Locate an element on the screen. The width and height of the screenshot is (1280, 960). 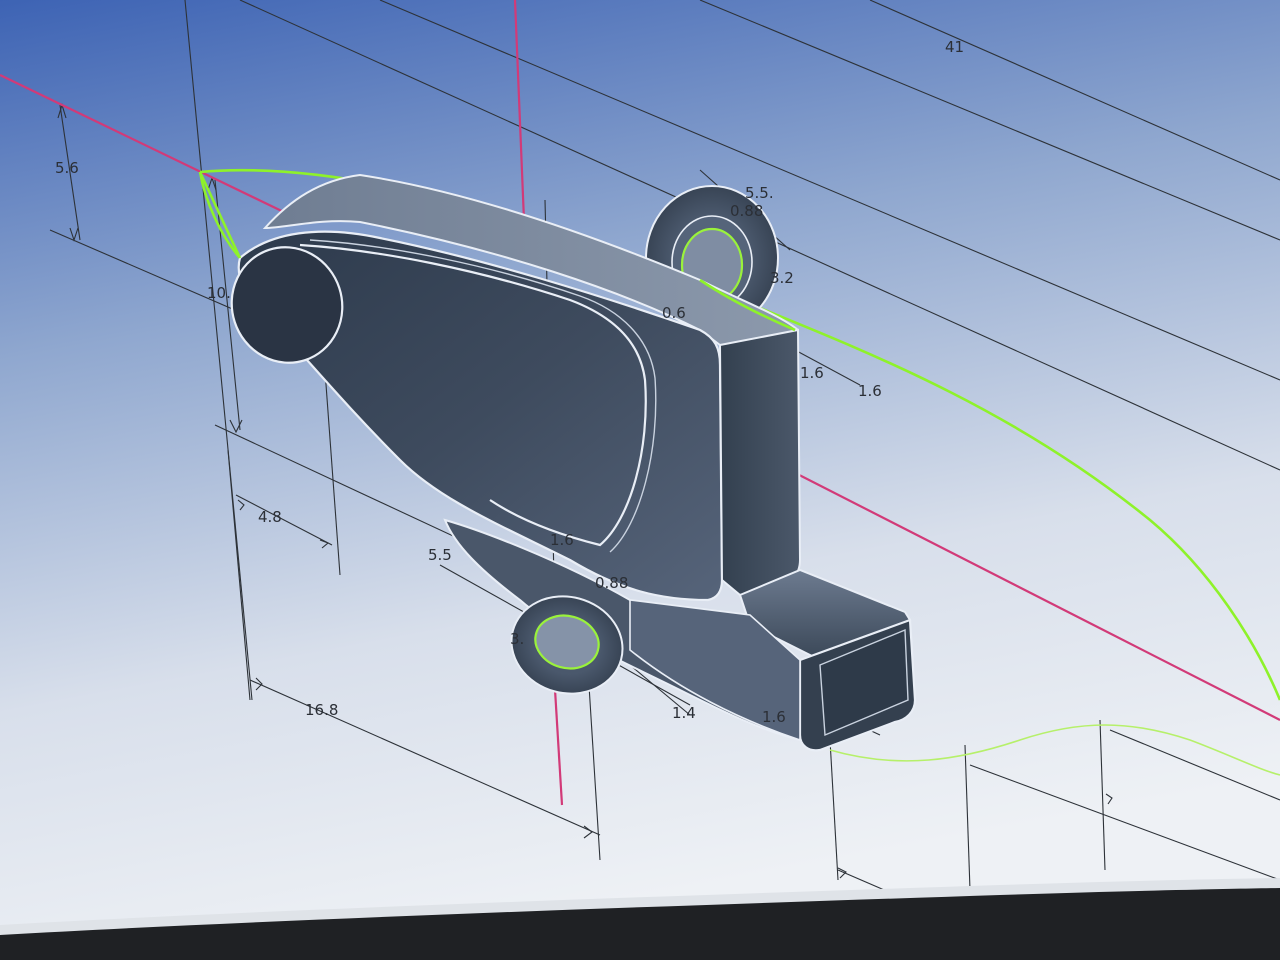
dim-4-8: 4.8 is located at coordinates (270, 517).